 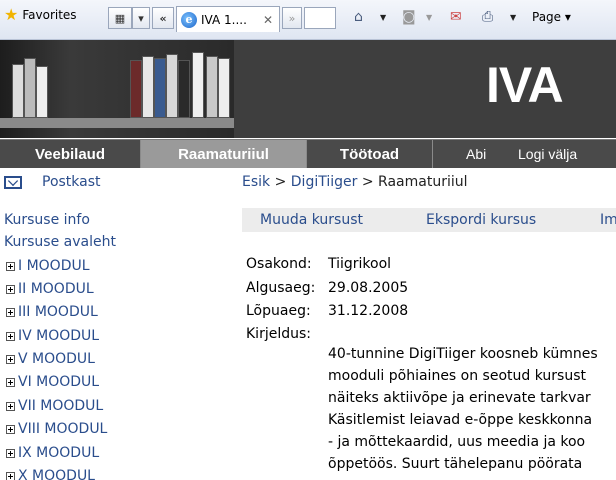 What do you see at coordinates (279, 264) in the screenshot?
I see `department-label: Osakond:` at bounding box center [279, 264].